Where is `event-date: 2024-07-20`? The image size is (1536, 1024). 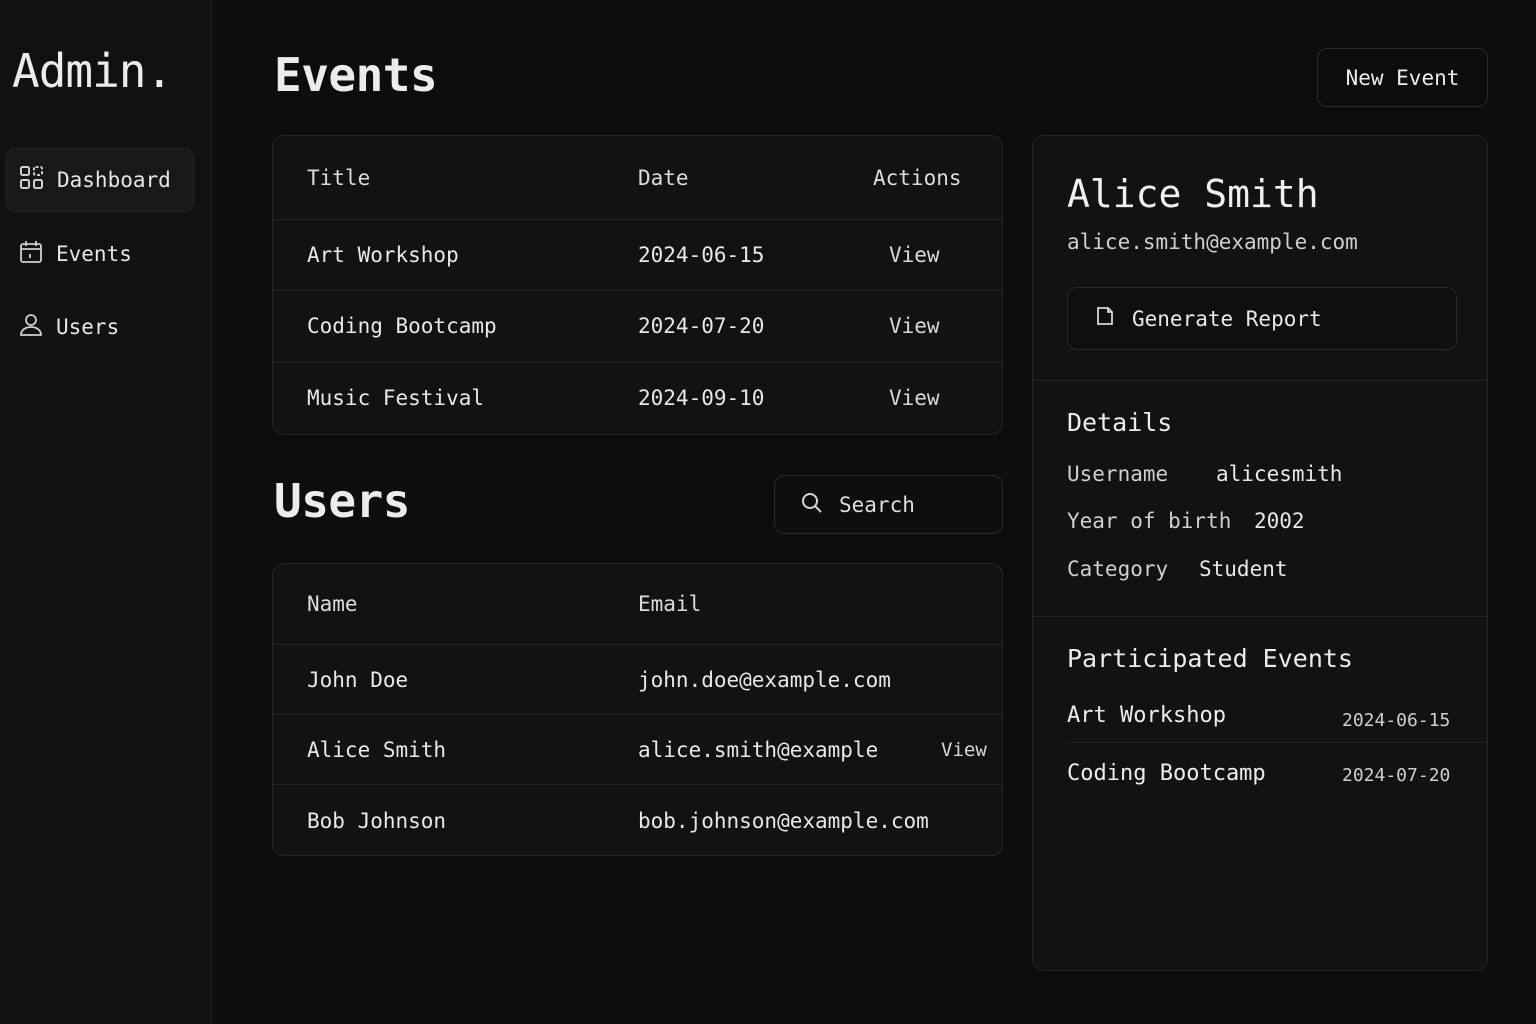 event-date: 2024-07-20 is located at coordinates (701, 326).